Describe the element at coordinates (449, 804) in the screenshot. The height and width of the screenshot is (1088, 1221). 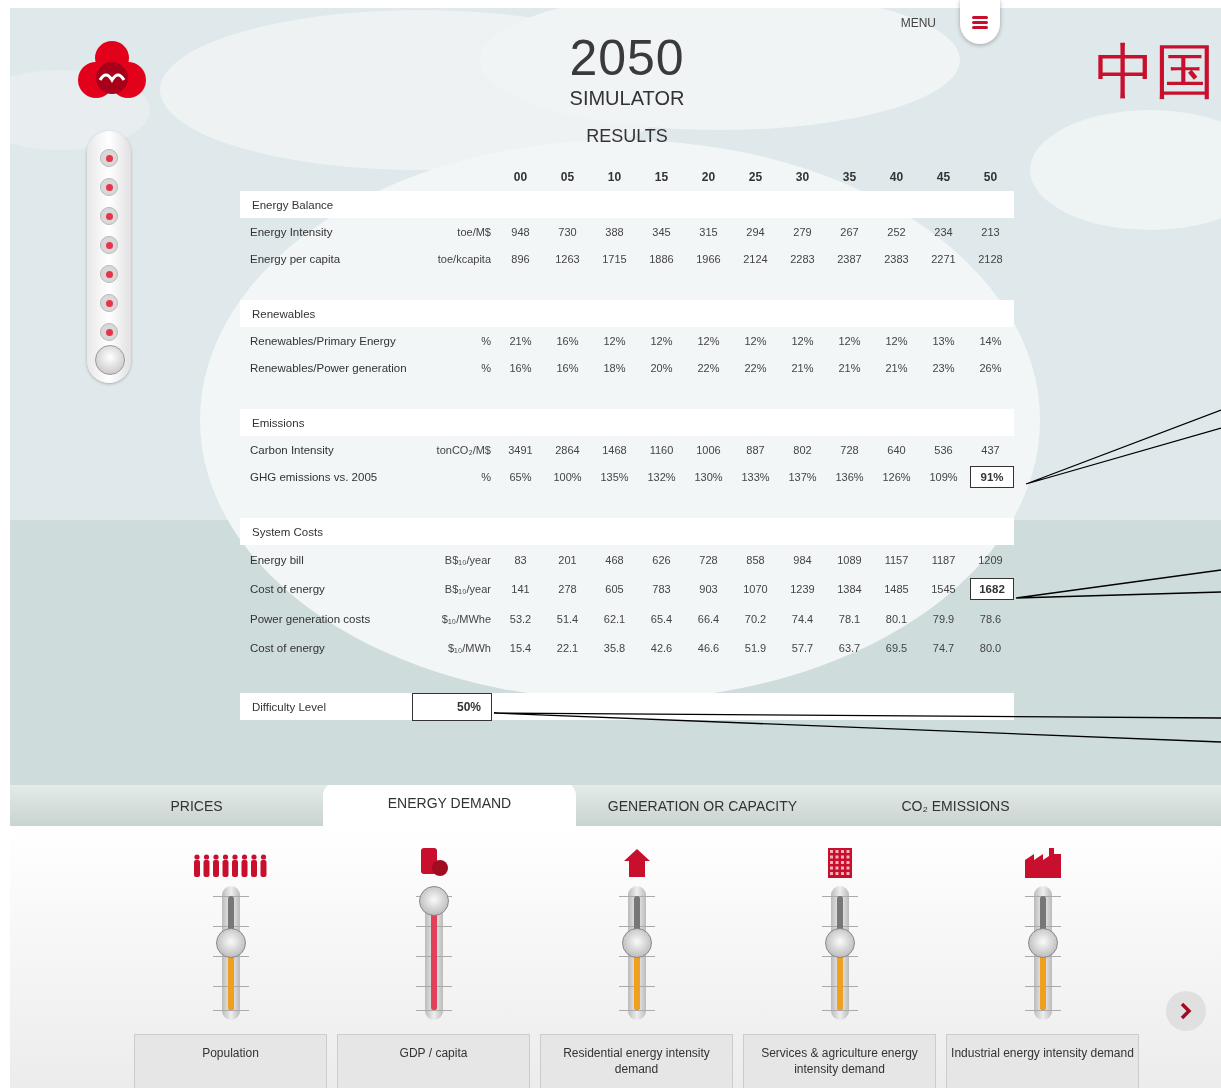
I see `tab: ENERGY DEMAND` at that location.